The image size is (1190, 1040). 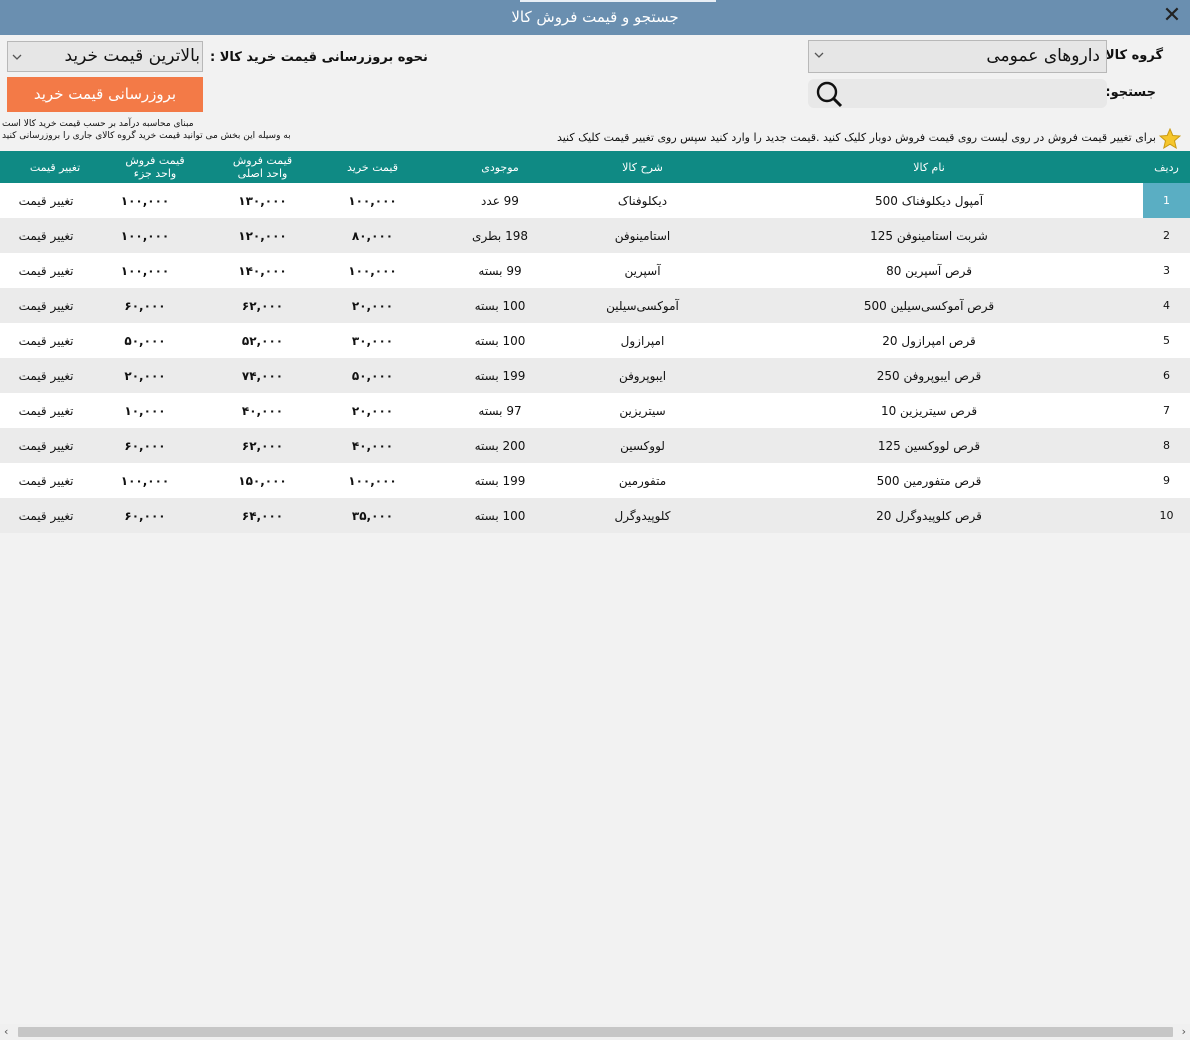 I want to click on header-row-number: ردیف, so click(x=1166, y=167).